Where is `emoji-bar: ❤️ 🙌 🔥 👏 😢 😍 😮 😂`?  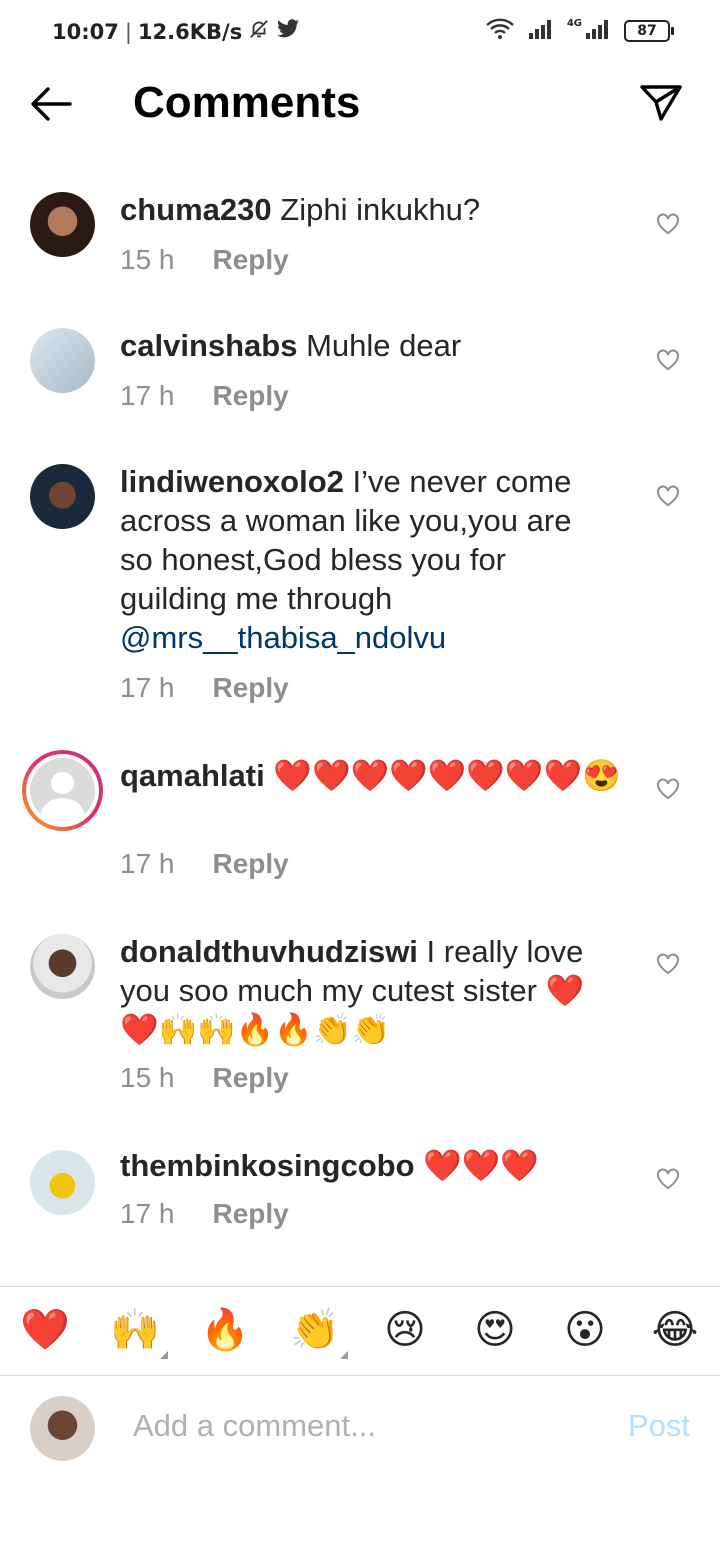
emoji-bar: ❤️ 🙌 🔥 👏 😢 😍 😮 😂 is located at coordinates (360, 1331).